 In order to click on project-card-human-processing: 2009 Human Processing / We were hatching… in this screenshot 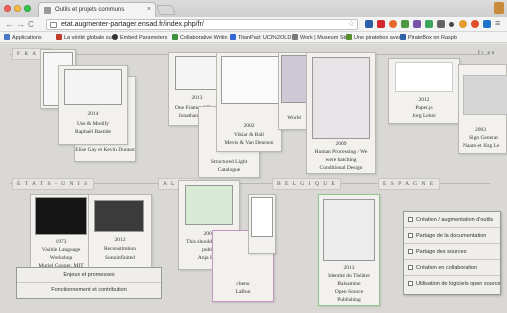, I will do `click(341, 113)`.